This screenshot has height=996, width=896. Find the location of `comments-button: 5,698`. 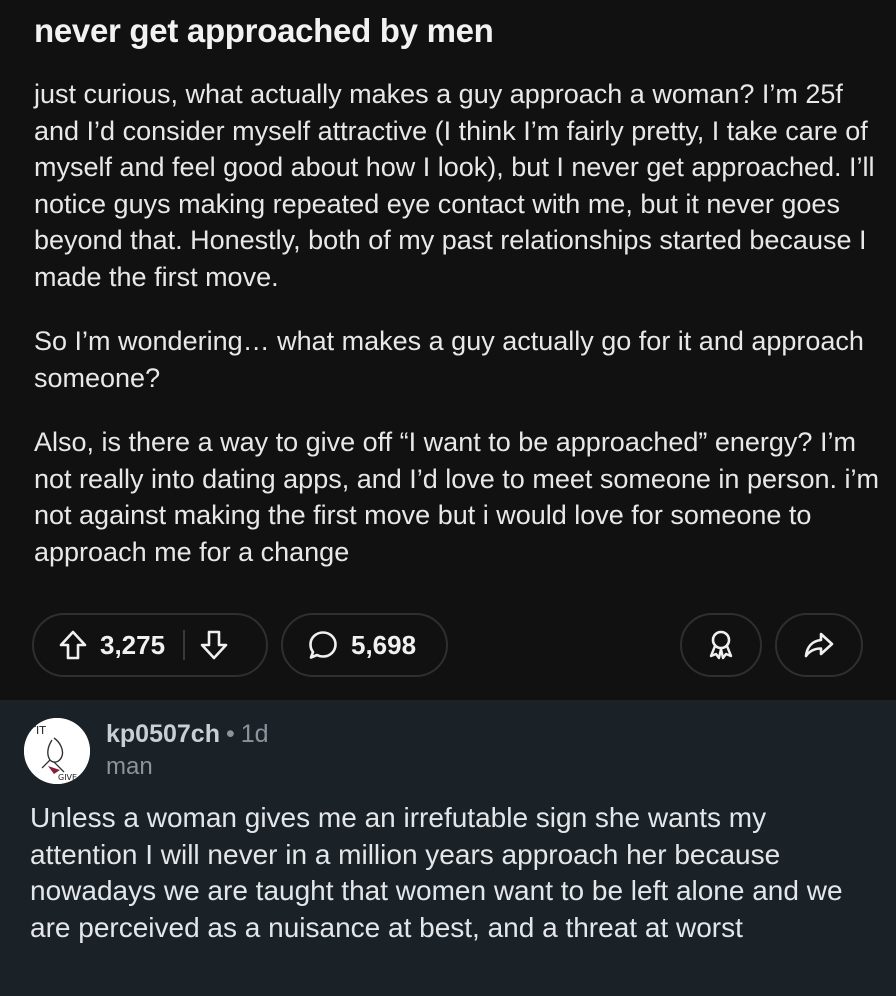

comments-button: 5,698 is located at coordinates (364, 645).